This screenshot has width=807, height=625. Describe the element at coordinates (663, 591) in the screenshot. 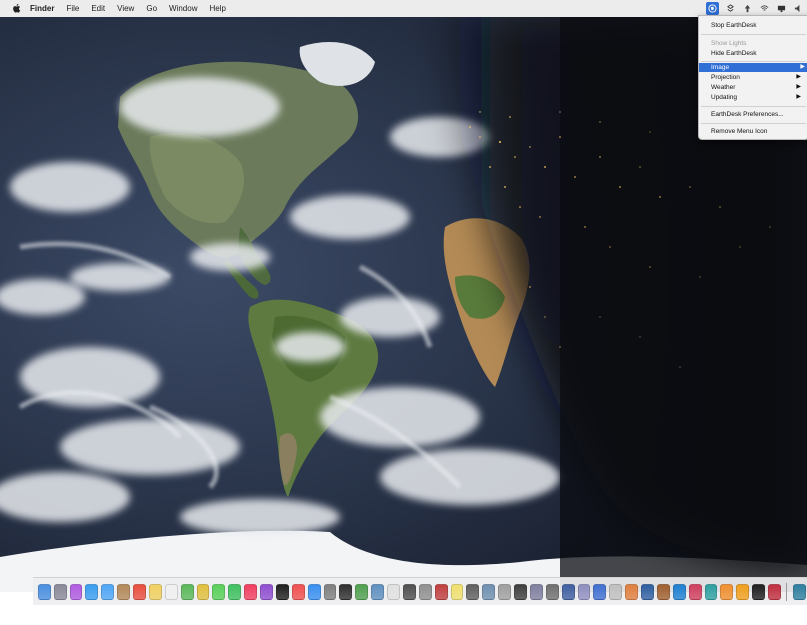

I see `automator-icon` at that location.